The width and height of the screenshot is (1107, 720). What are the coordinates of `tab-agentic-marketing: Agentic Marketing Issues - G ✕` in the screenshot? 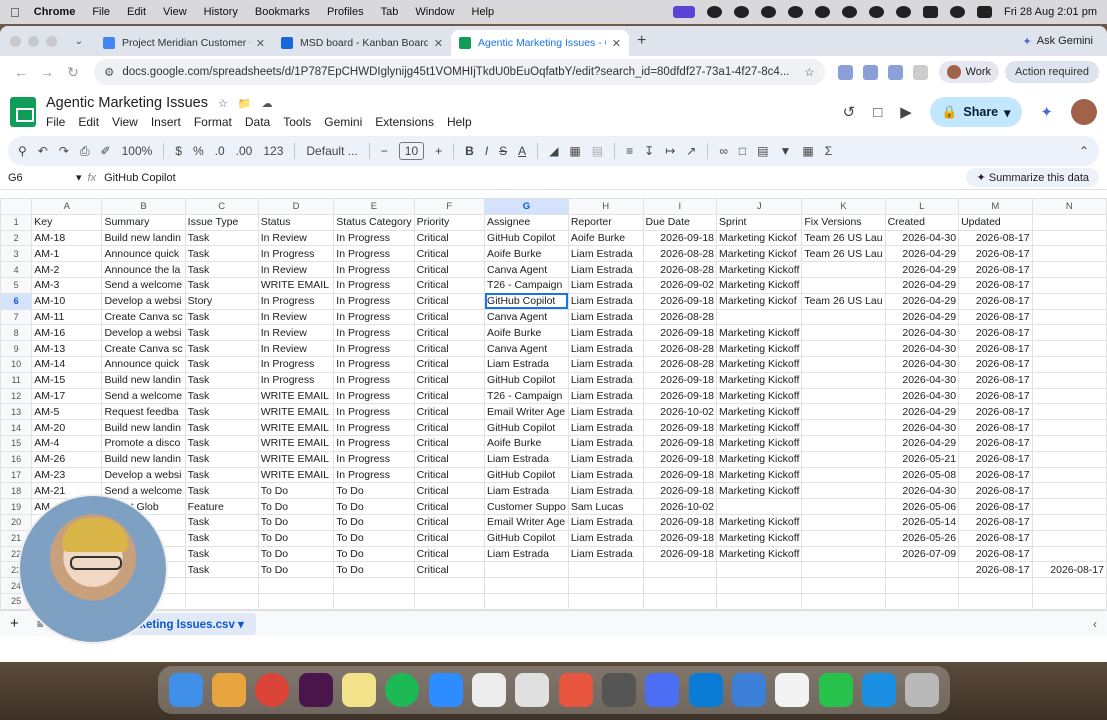 It's located at (540, 43).